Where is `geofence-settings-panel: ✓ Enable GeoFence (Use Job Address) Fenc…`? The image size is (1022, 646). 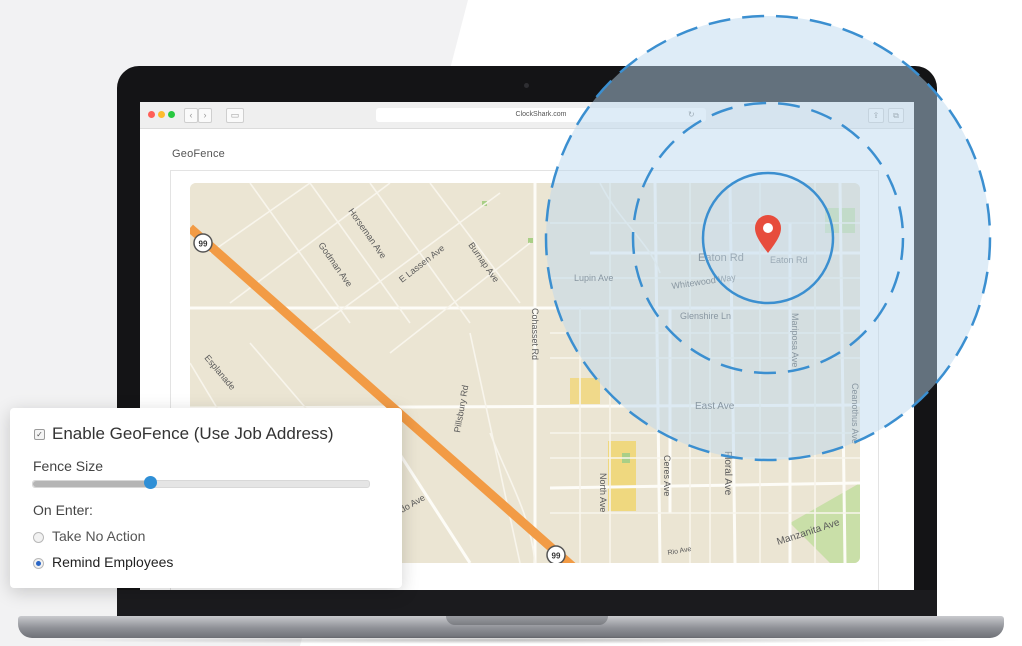
geofence-settings-panel: ✓ Enable GeoFence (Use Job Address) Fenc… is located at coordinates (206, 498).